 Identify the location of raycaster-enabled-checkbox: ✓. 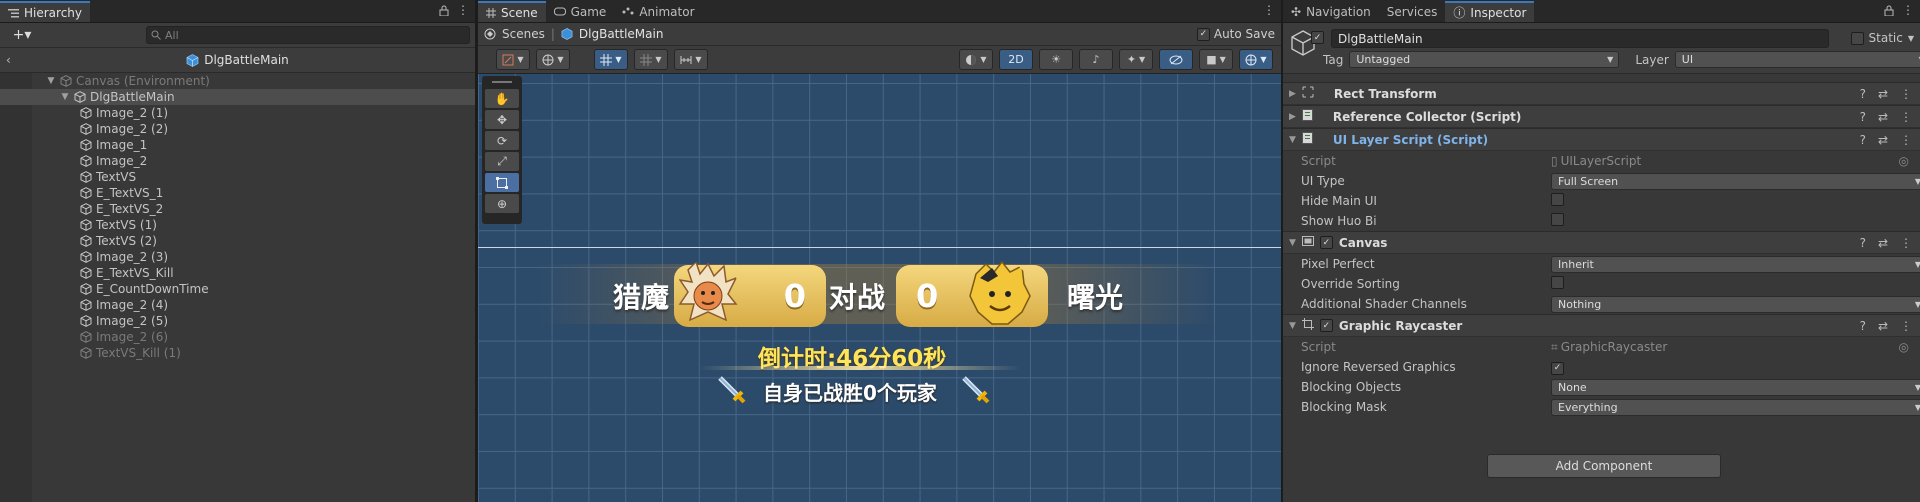
(1326, 325).